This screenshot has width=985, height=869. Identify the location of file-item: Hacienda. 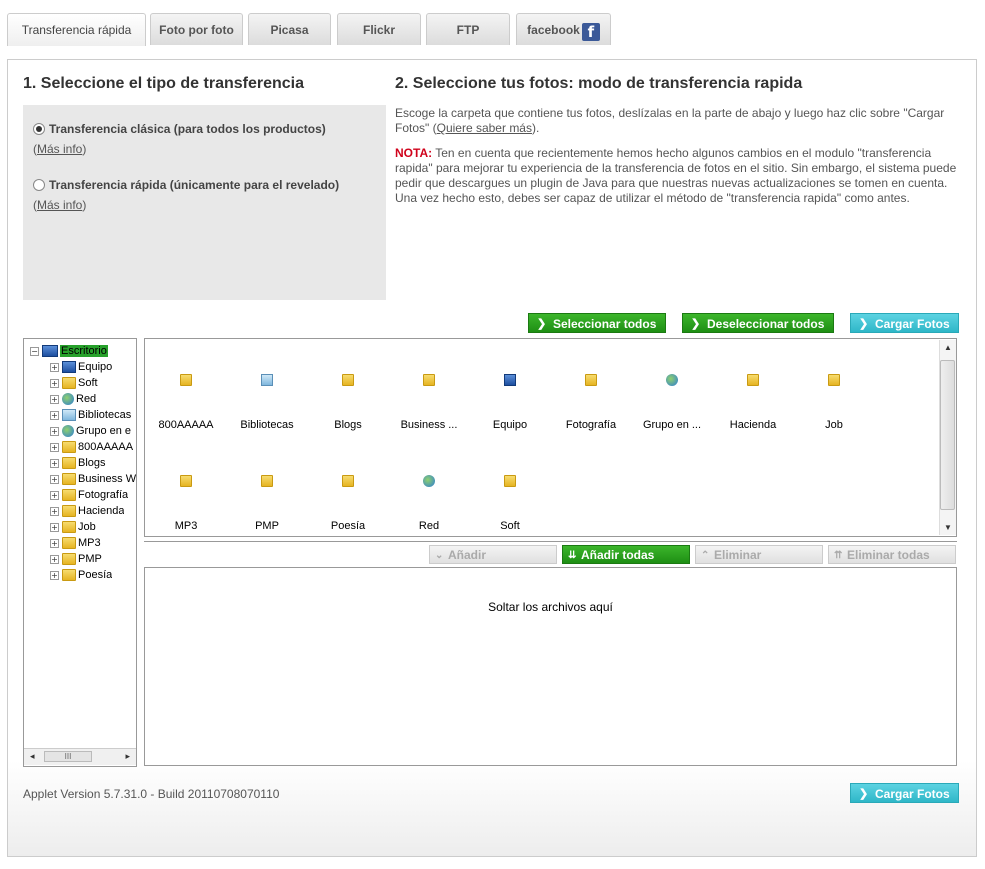
(753, 402).